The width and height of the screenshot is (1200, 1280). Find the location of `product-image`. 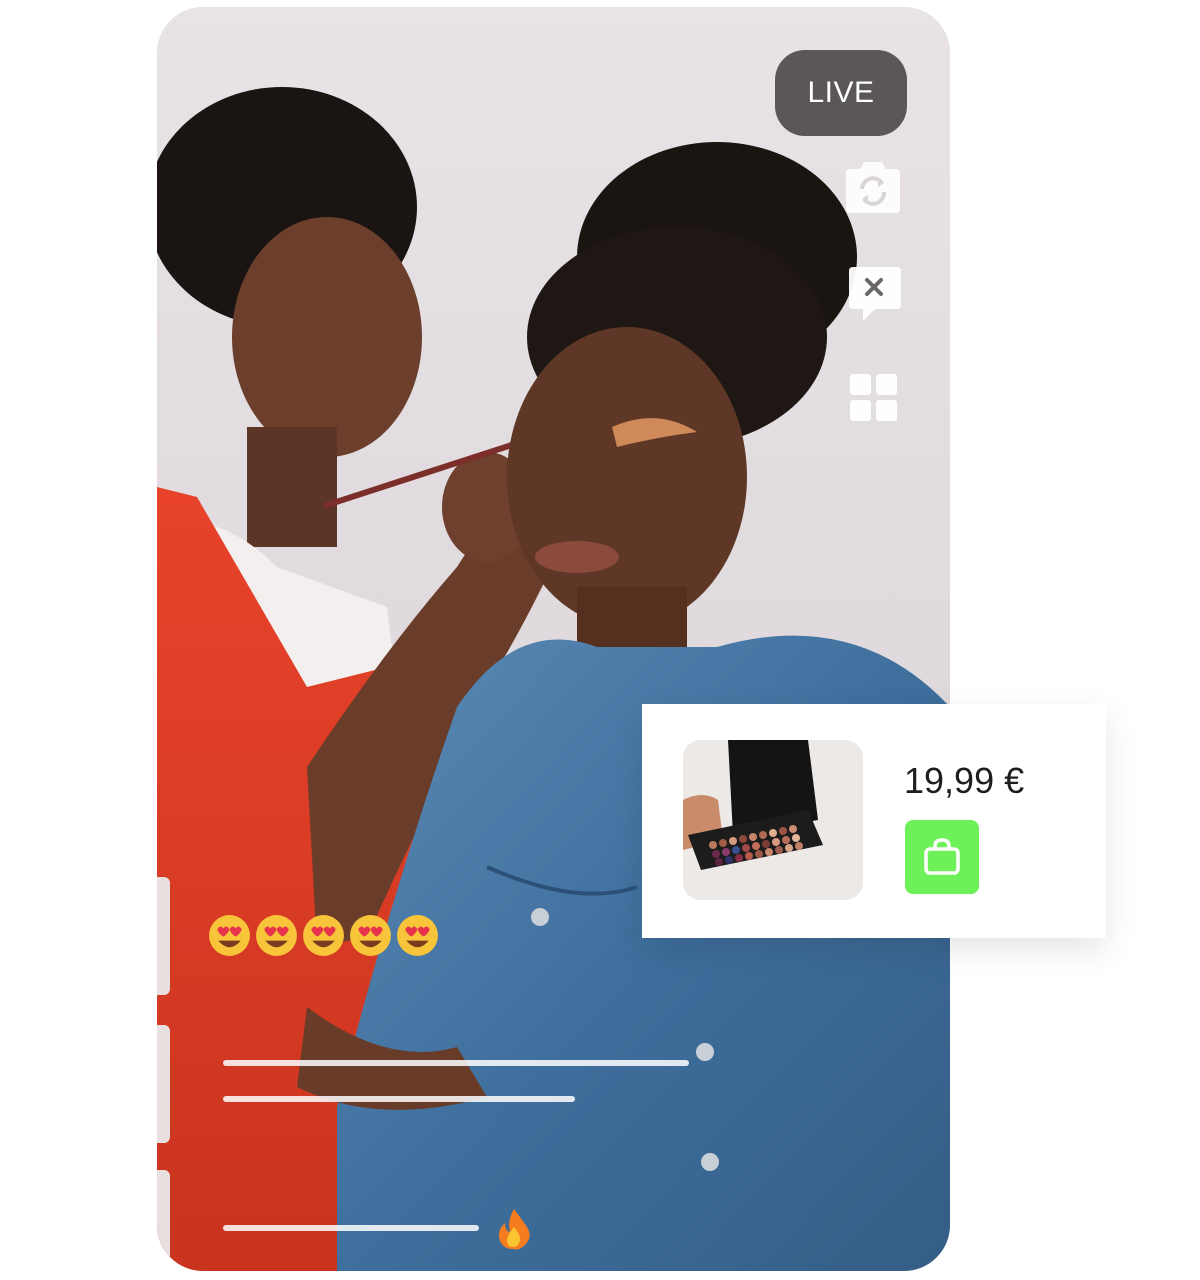

product-image is located at coordinates (773, 820).